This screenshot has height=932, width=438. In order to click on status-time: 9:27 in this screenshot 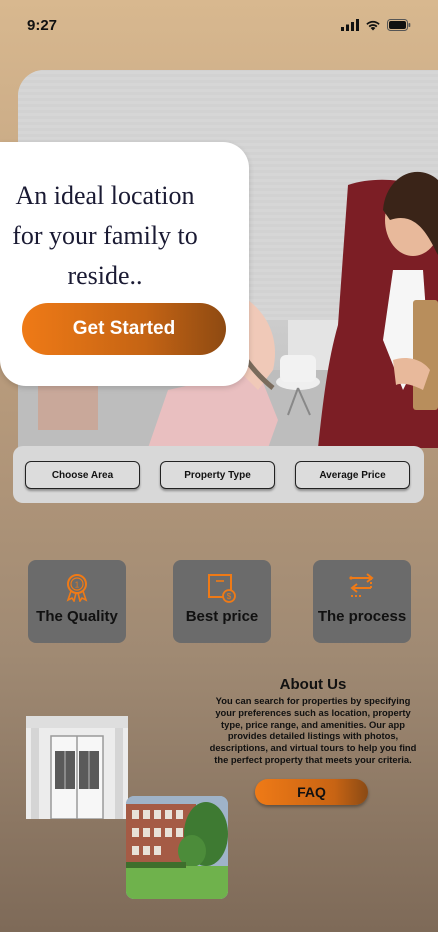, I will do `click(42, 25)`.